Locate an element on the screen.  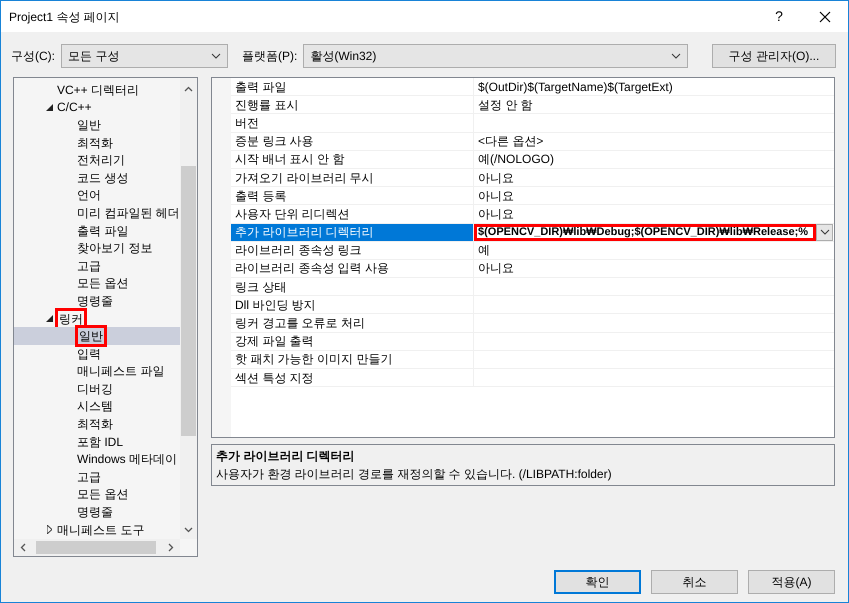
tree-item: 링커 is located at coordinates (97, 319).